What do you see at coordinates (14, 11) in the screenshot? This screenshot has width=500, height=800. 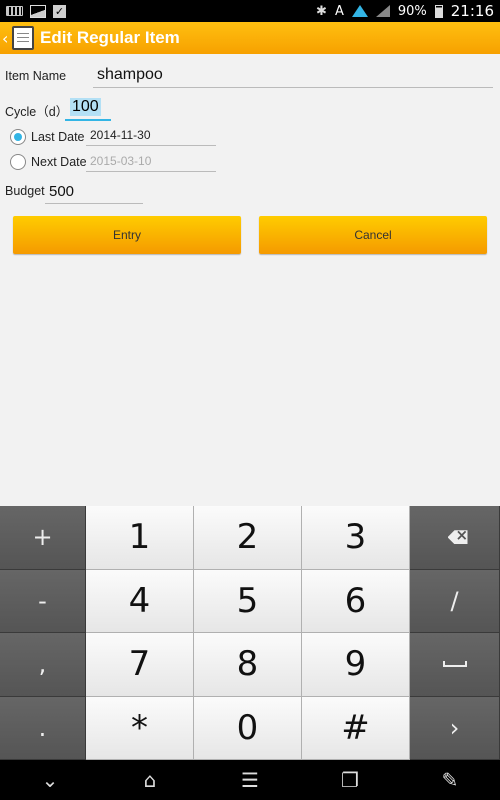 I see `keyboard-icon` at bounding box center [14, 11].